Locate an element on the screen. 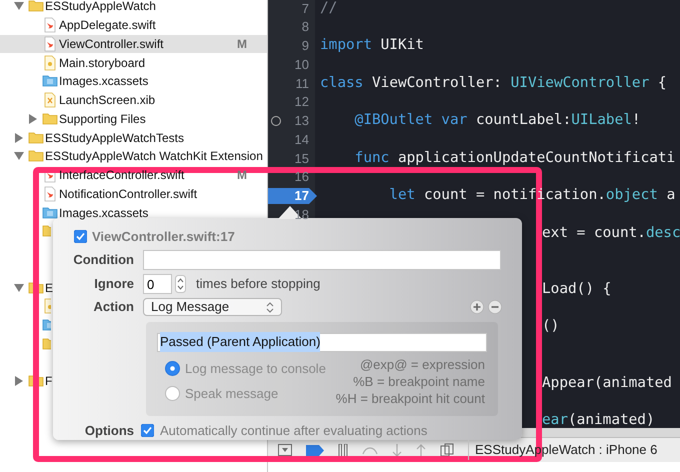 Image resolution: width=680 pixels, height=472 pixels. line-number: 16 is located at coordinates (301, 177).